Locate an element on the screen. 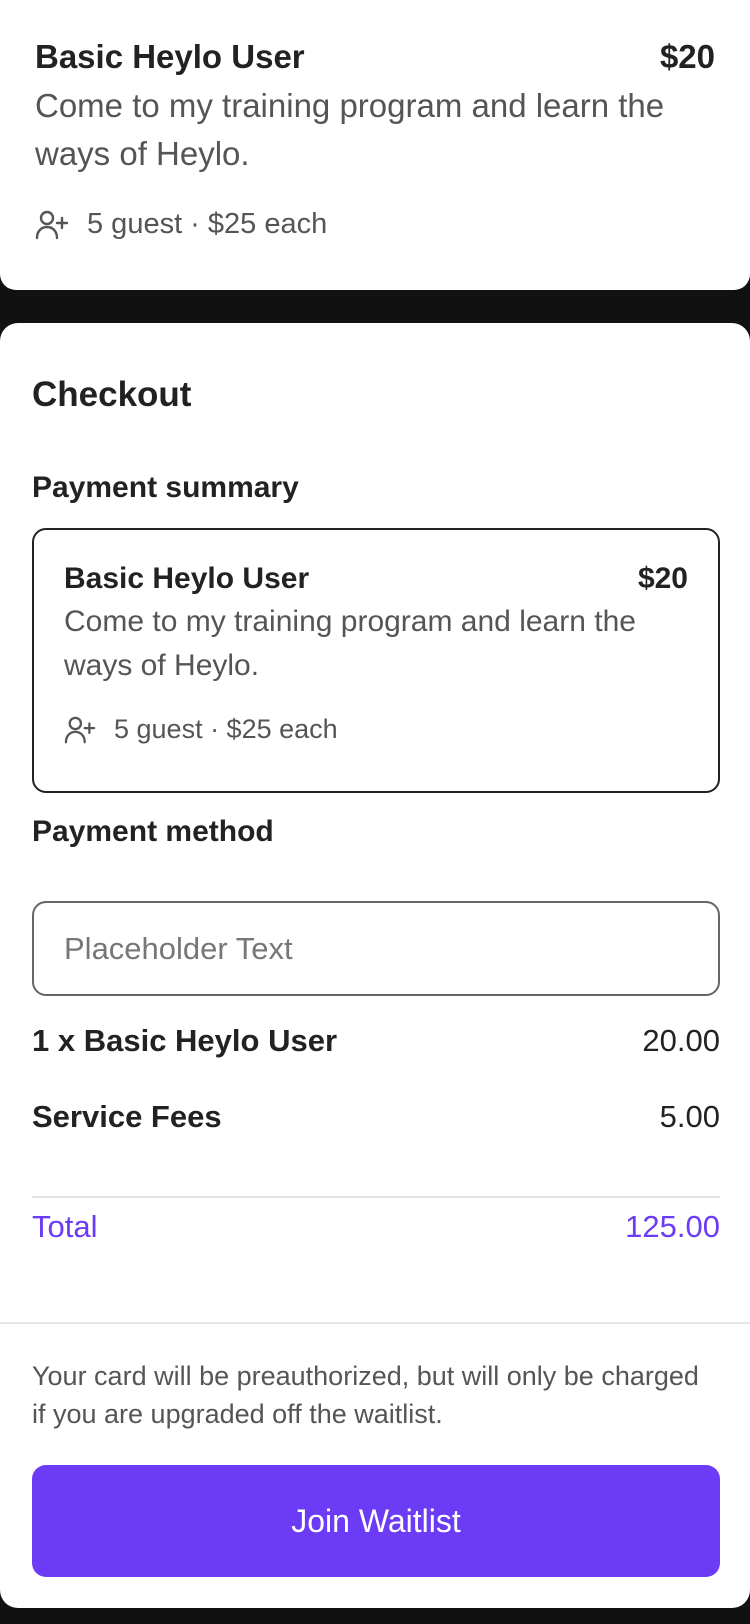  payment-method-placeholder: Placeholder Text is located at coordinates (178, 948).